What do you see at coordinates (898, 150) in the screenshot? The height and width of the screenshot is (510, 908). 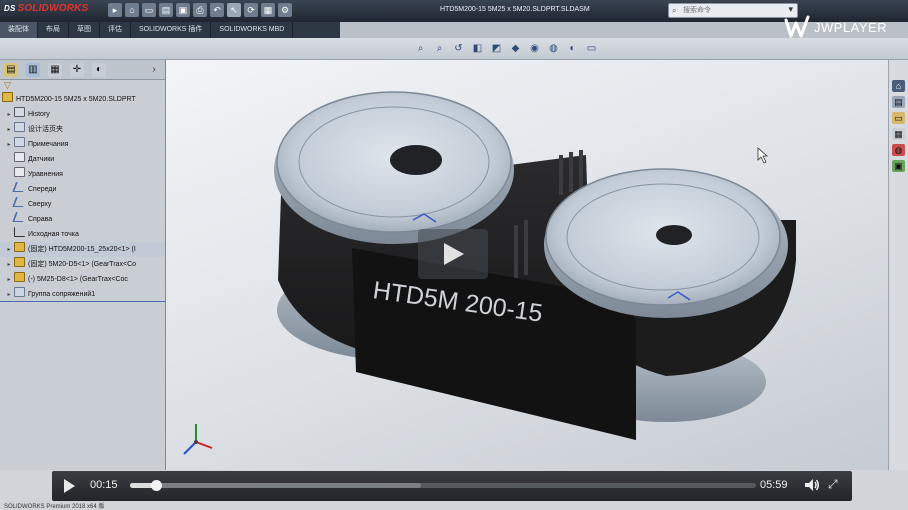 I see `appearances-icon: ◍` at bounding box center [898, 150].